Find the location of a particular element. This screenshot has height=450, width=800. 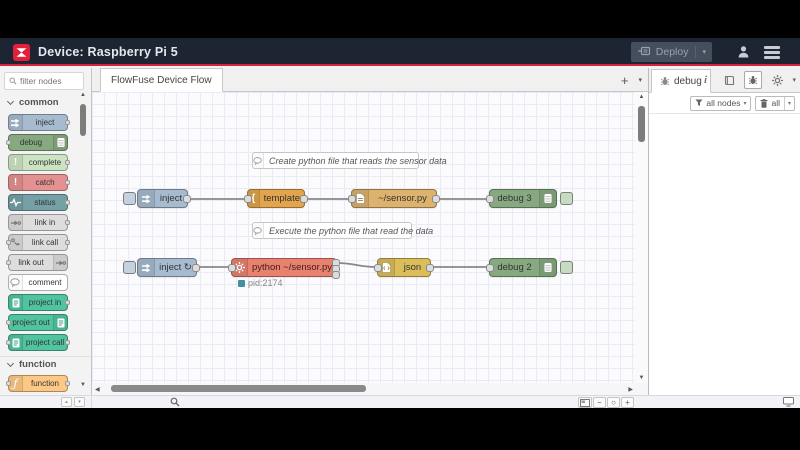

palette-node-link-out: link out is located at coordinates (37, 262).